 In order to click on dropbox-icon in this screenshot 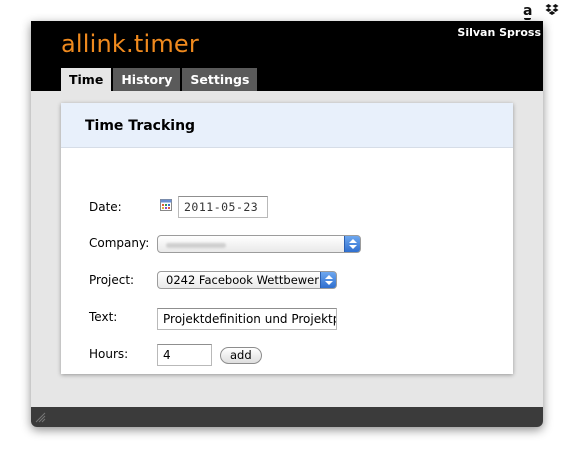, I will do `click(552, 10)`.